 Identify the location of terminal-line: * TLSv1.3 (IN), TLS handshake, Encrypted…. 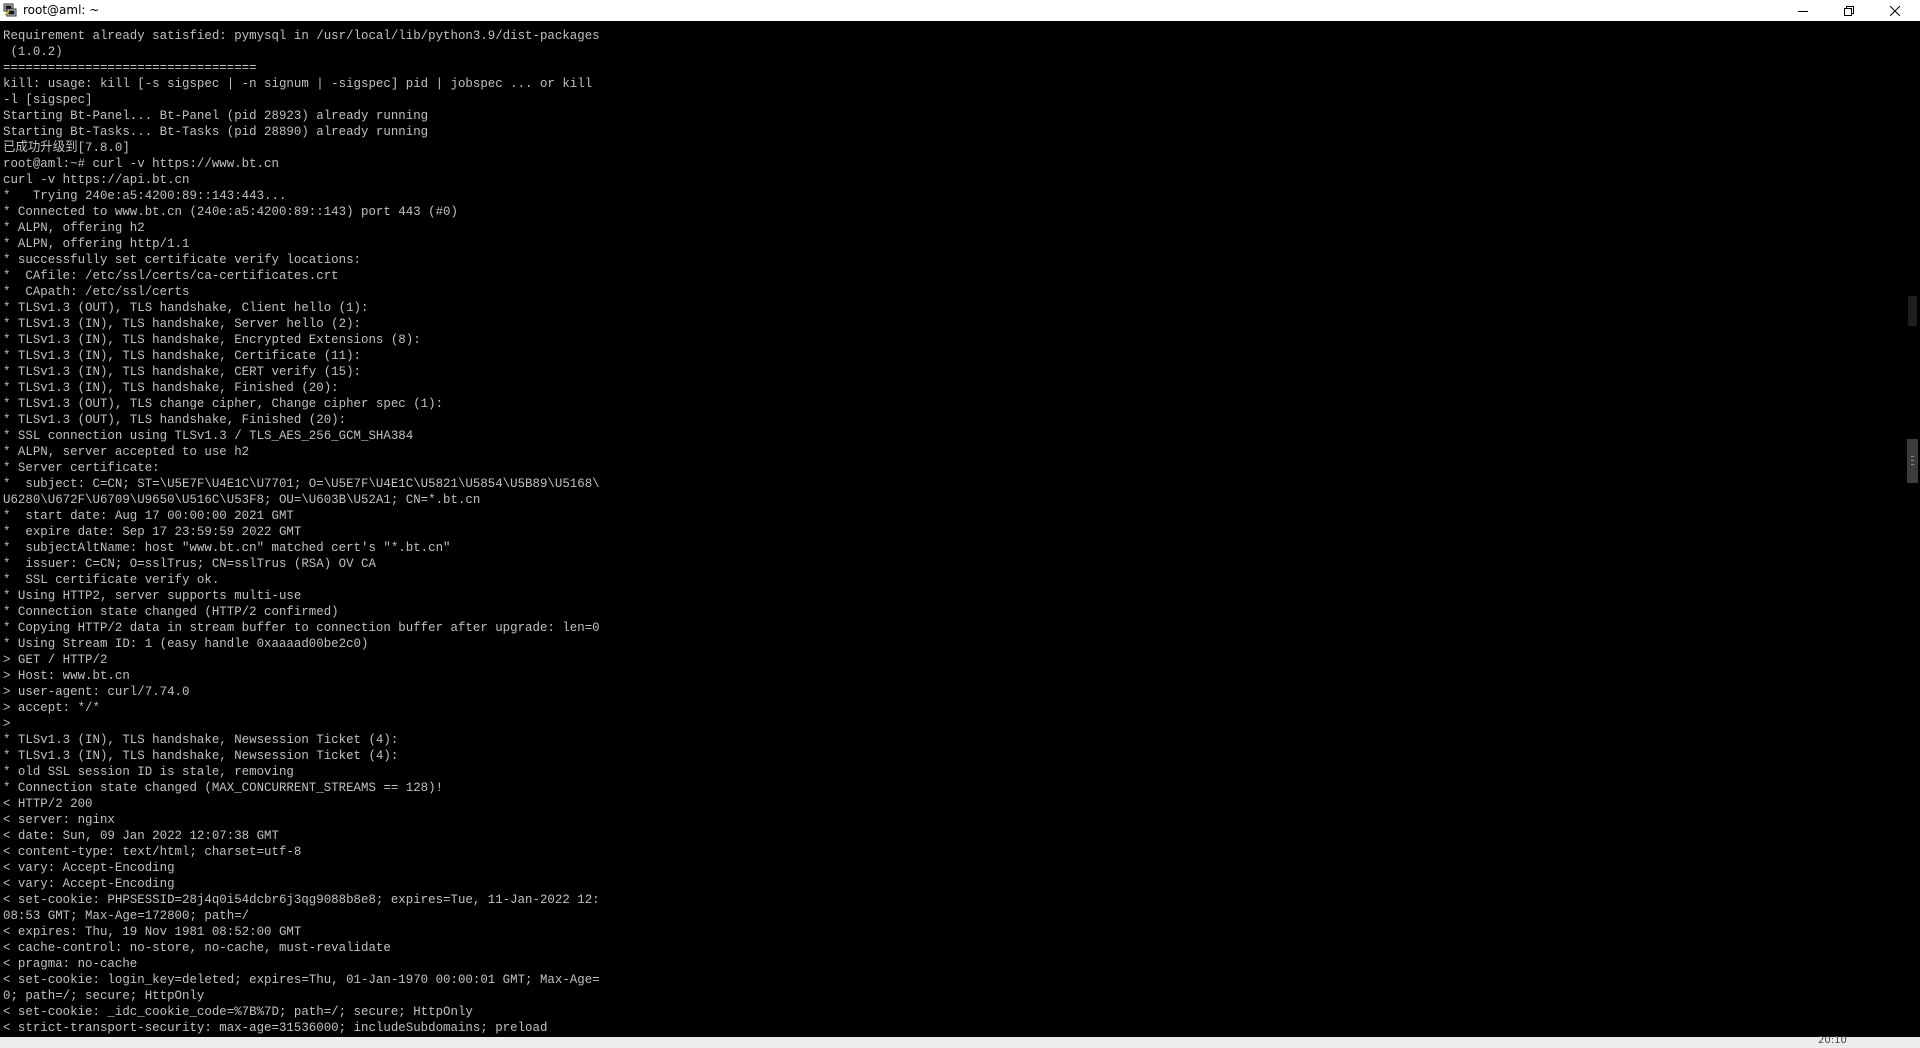
(212, 339).